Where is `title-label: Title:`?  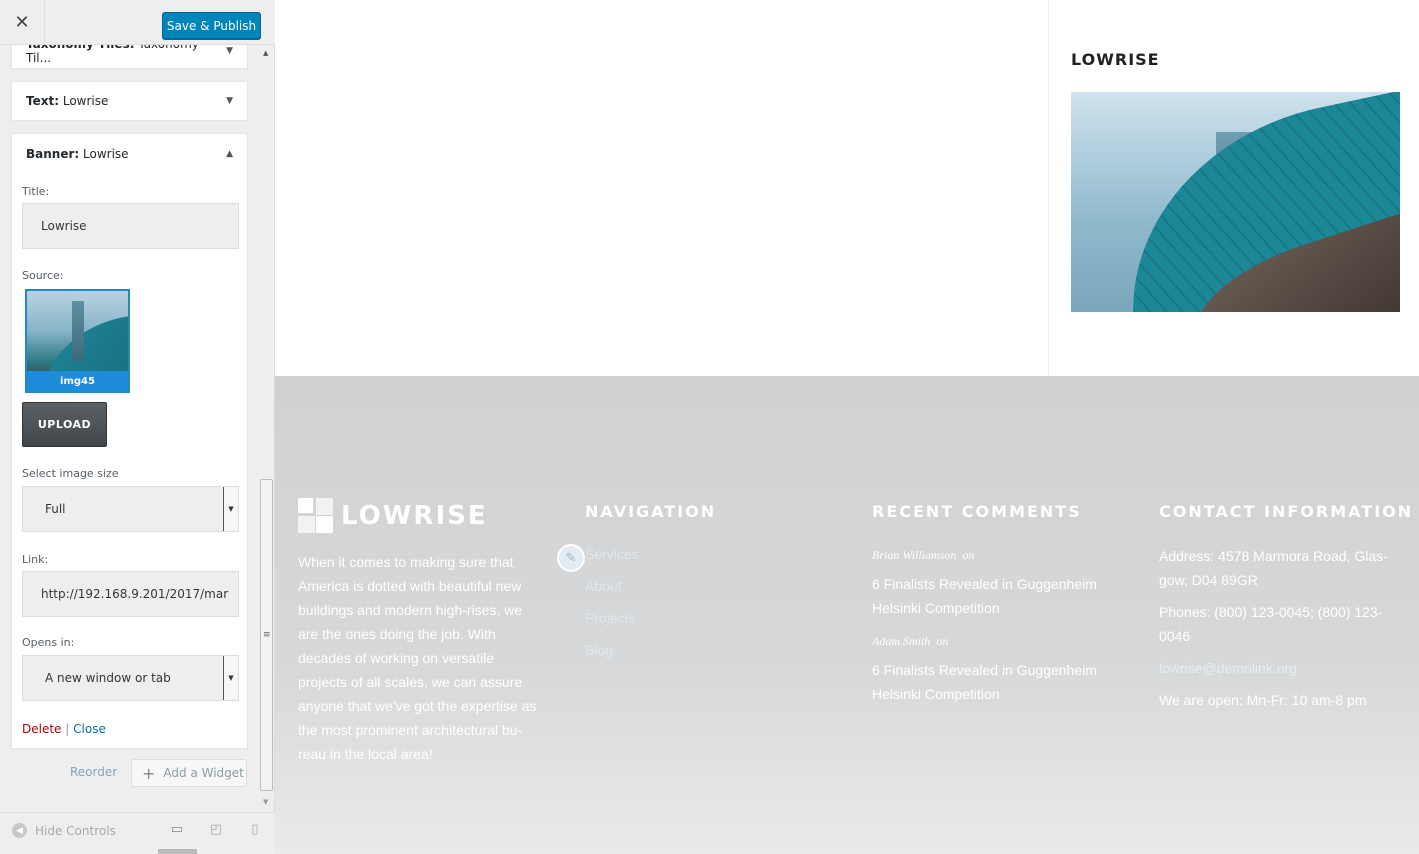 title-label: Title: is located at coordinates (36, 191).